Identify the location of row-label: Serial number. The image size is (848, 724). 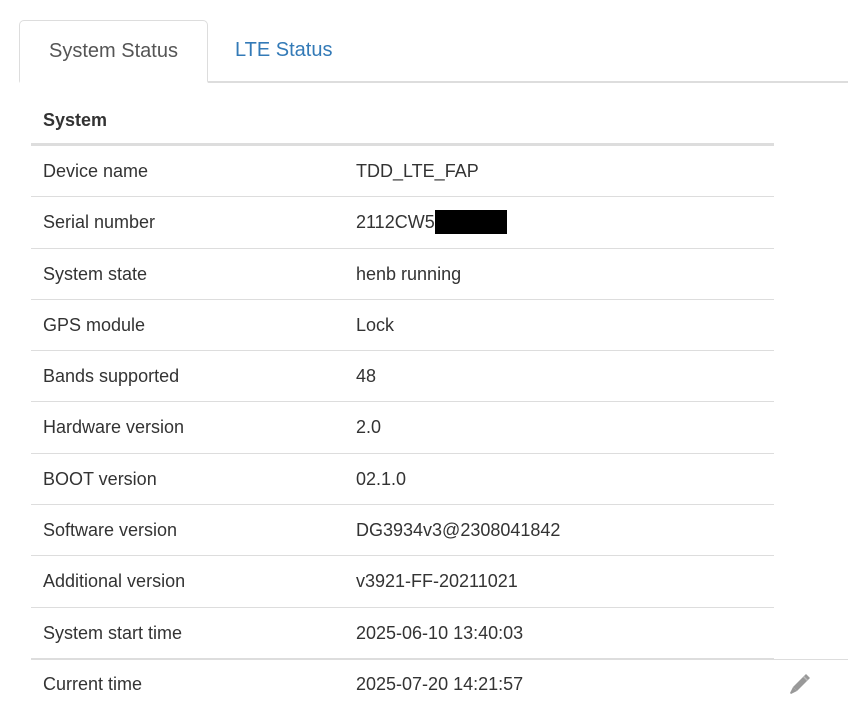
(99, 222).